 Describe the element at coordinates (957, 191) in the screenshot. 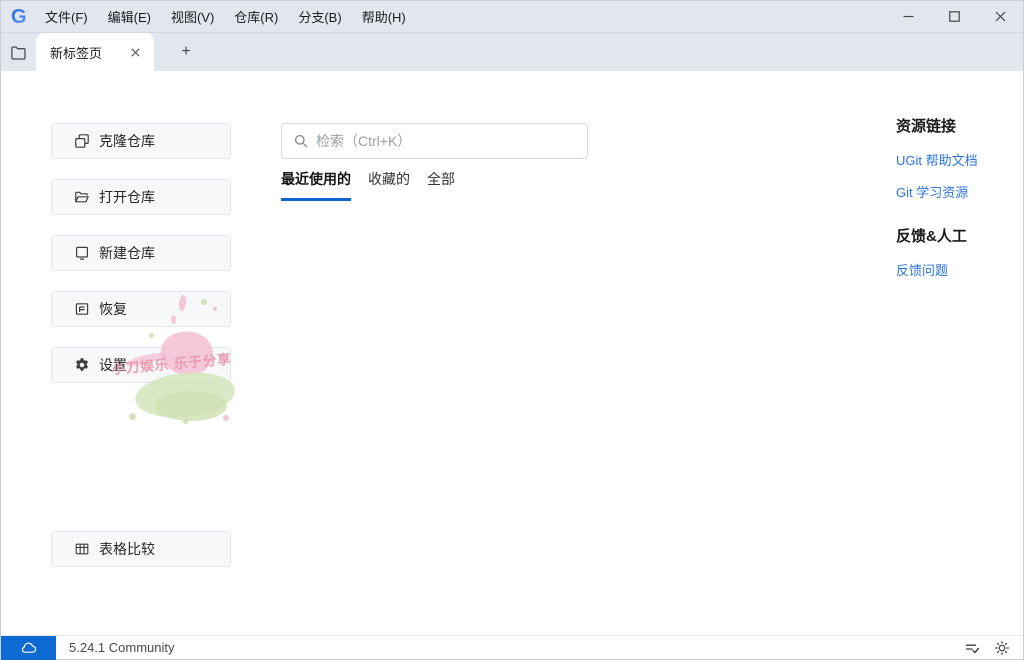

I see `link-git-learning: Git 学习资源` at that location.